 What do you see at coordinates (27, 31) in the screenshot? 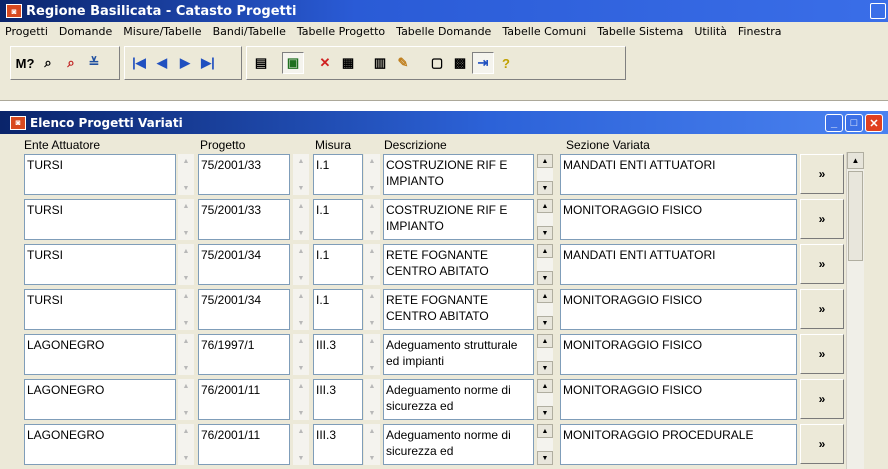
I see `menu-item-progetti: Progetti` at bounding box center [27, 31].